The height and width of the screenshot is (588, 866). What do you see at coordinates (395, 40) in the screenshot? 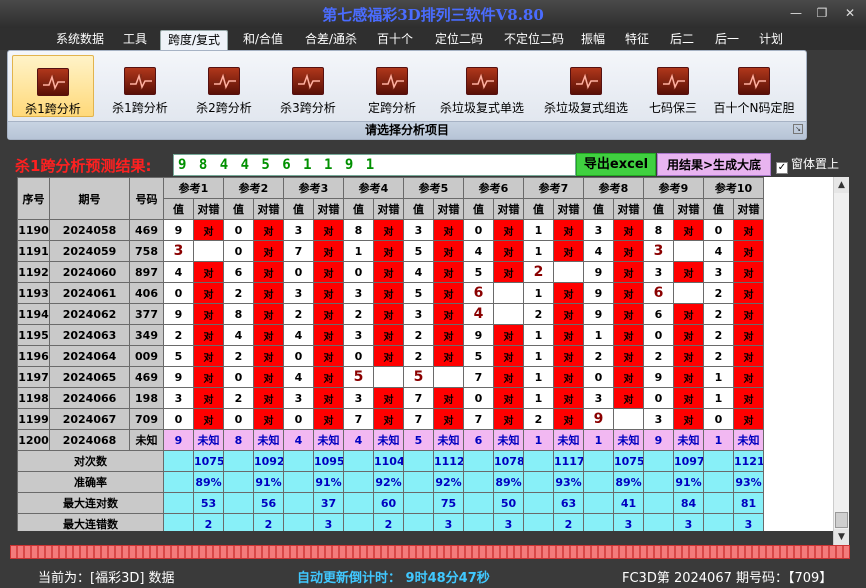
I see `menu-item-5: 百十个` at bounding box center [395, 40].